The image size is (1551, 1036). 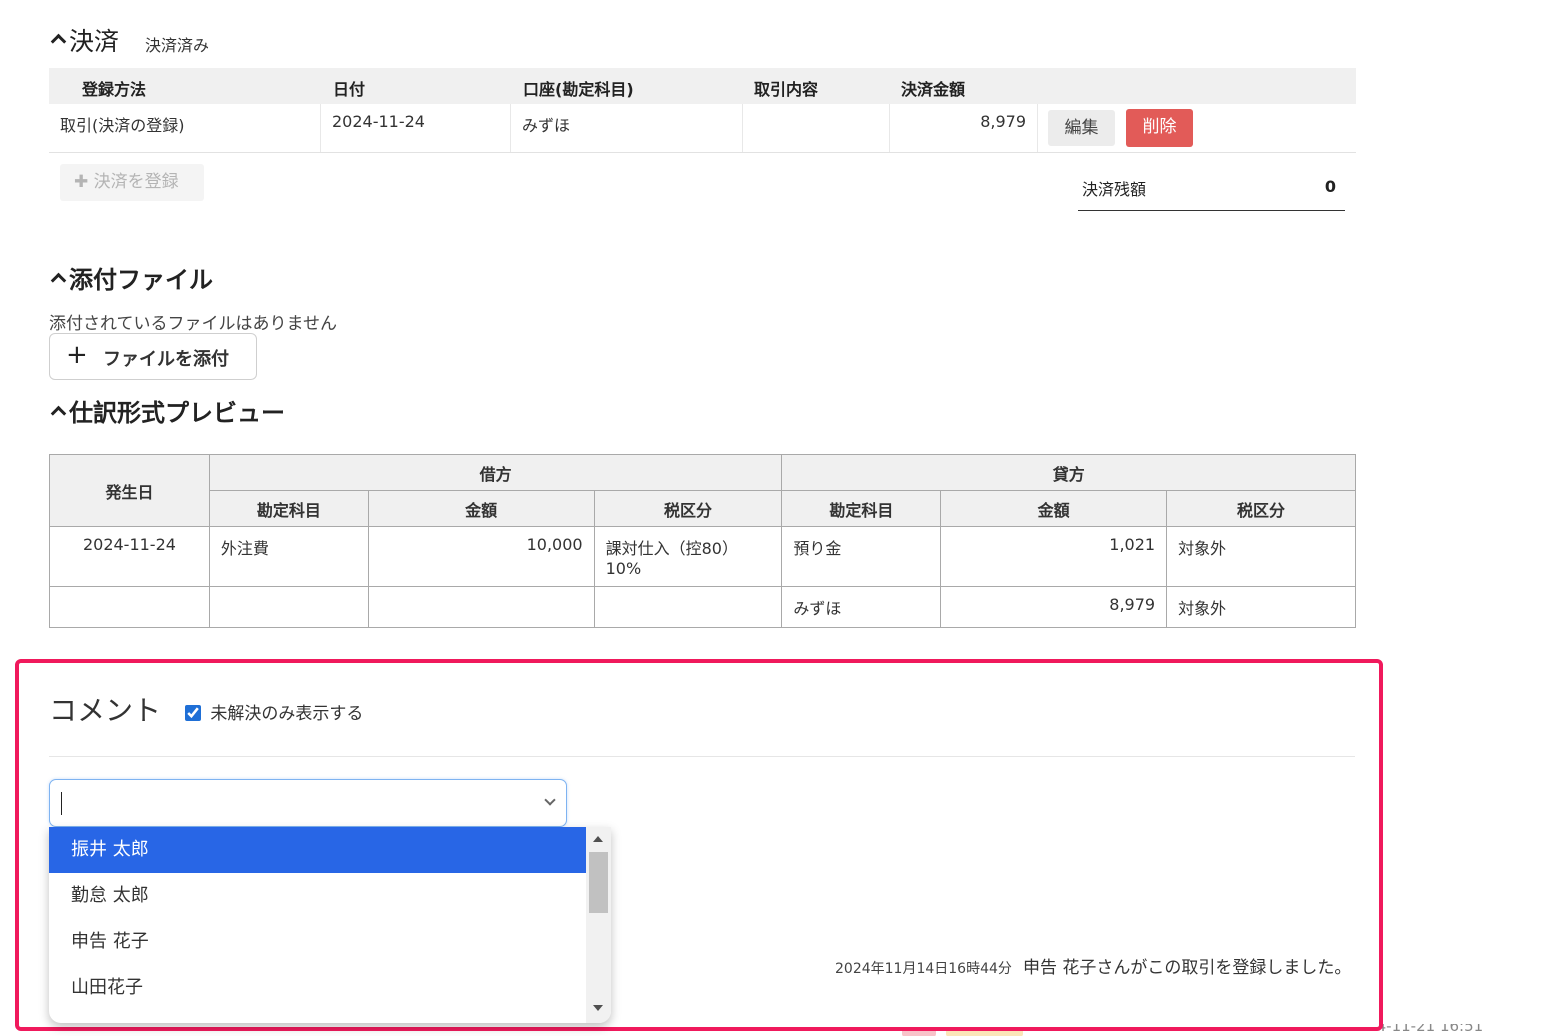 I want to click on option-user: 振井 太郎, so click(x=317, y=850).